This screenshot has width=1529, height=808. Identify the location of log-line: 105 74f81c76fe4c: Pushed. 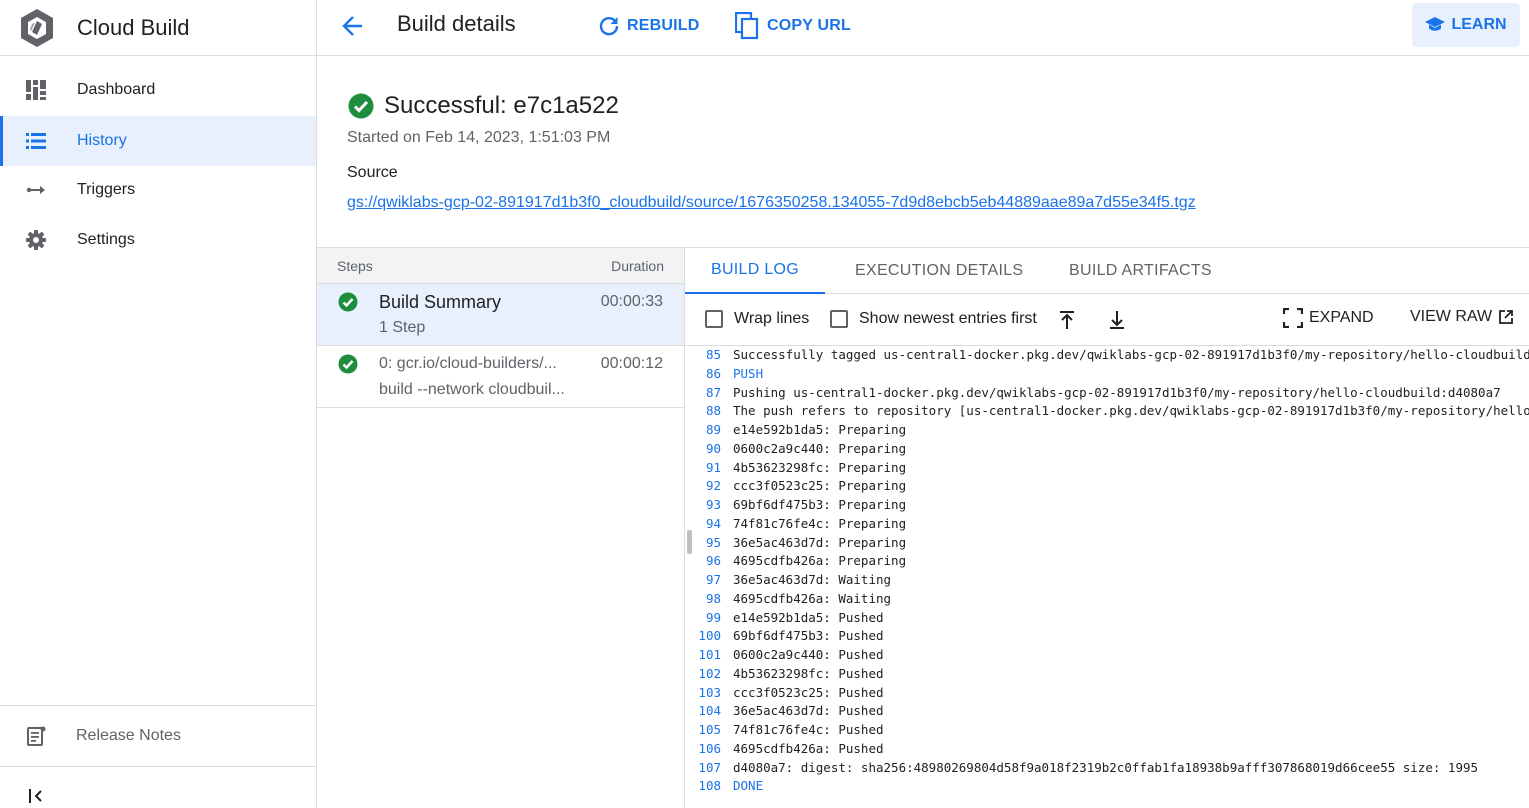
(1107, 730).